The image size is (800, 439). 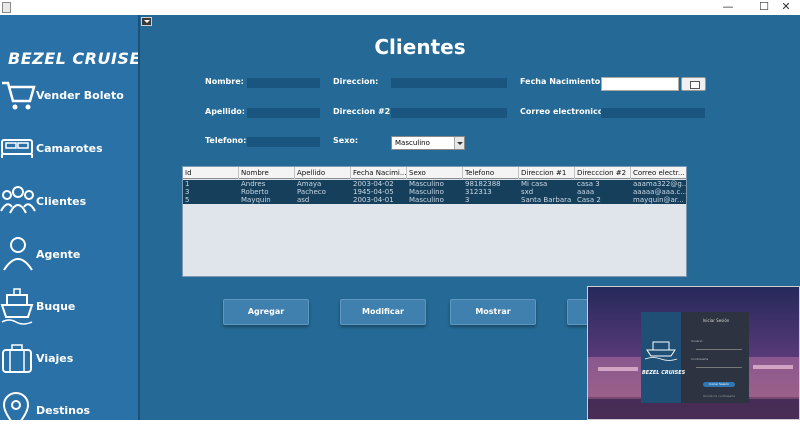 What do you see at coordinates (346, 140) in the screenshot?
I see `sexo-label: Sexo:` at bounding box center [346, 140].